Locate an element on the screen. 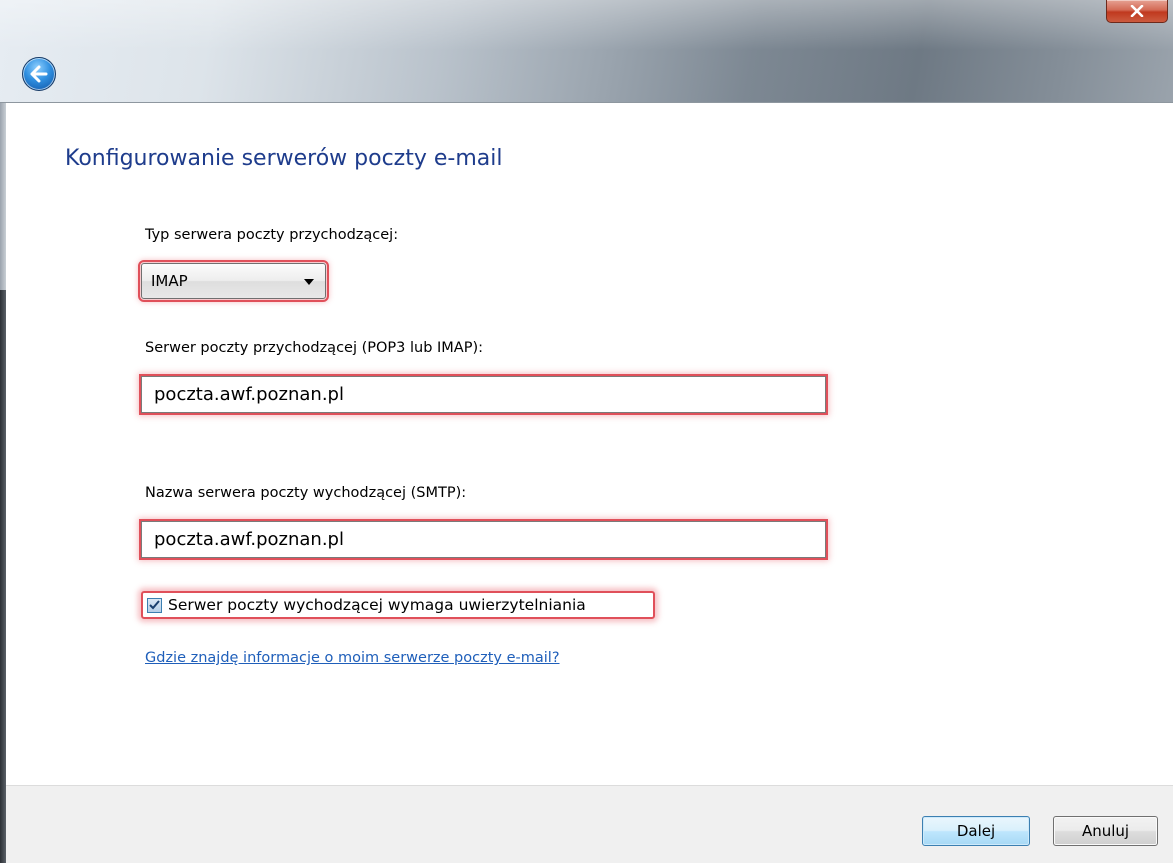 The height and width of the screenshot is (863, 1173). incoming-type-select: IMAP is located at coordinates (233, 281).